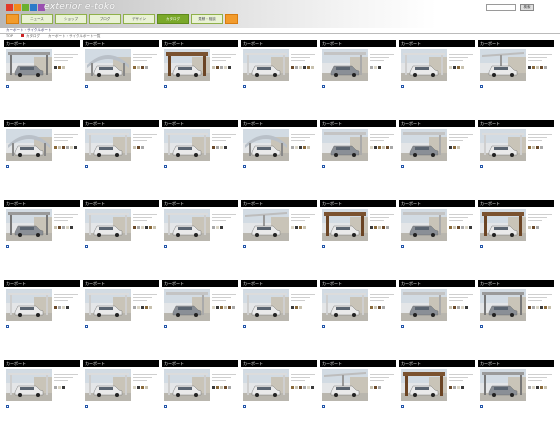 This screenshot has height=439, width=560. I want to click on search-input, so click(501, 7).